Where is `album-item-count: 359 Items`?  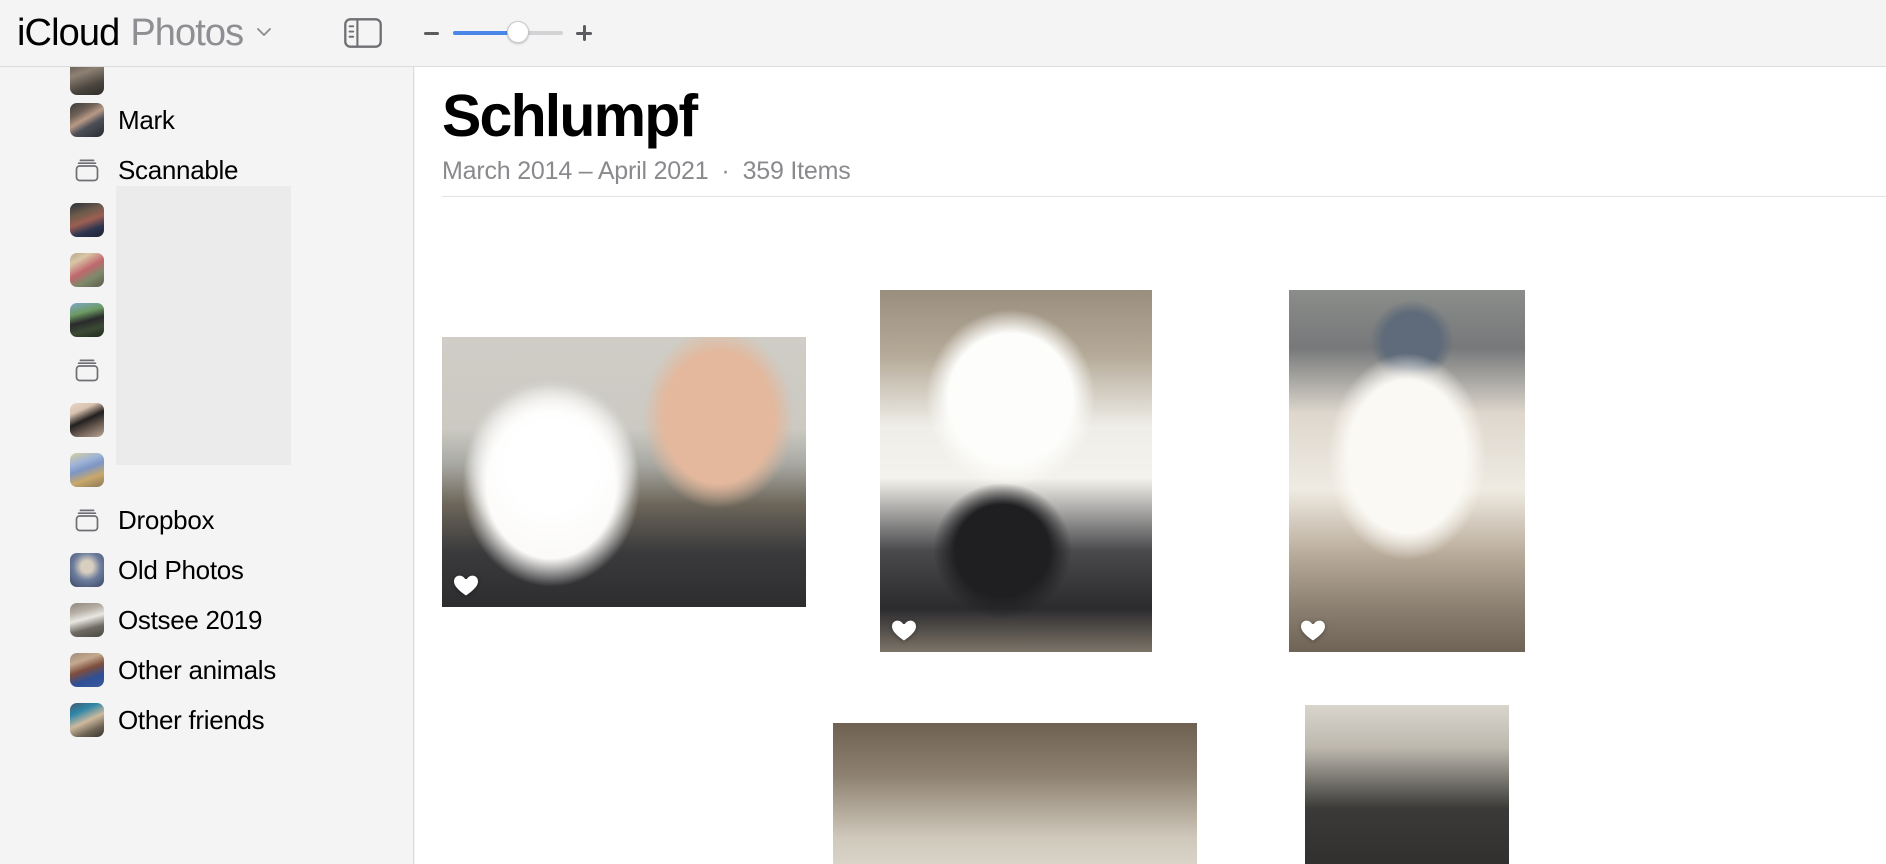
album-item-count: 359 Items is located at coordinates (796, 171).